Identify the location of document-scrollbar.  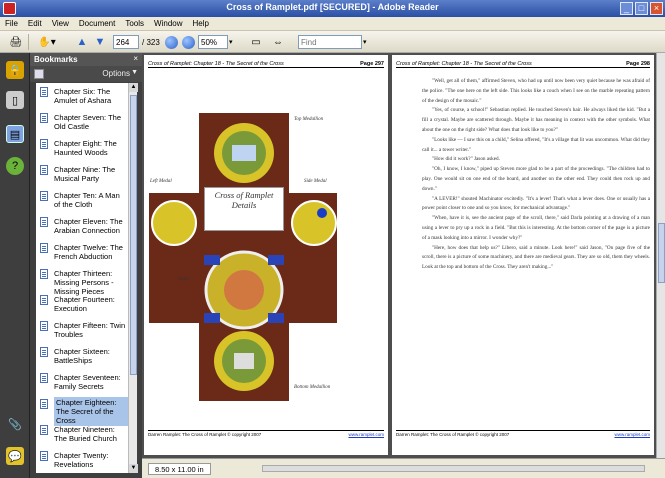
(660, 255).